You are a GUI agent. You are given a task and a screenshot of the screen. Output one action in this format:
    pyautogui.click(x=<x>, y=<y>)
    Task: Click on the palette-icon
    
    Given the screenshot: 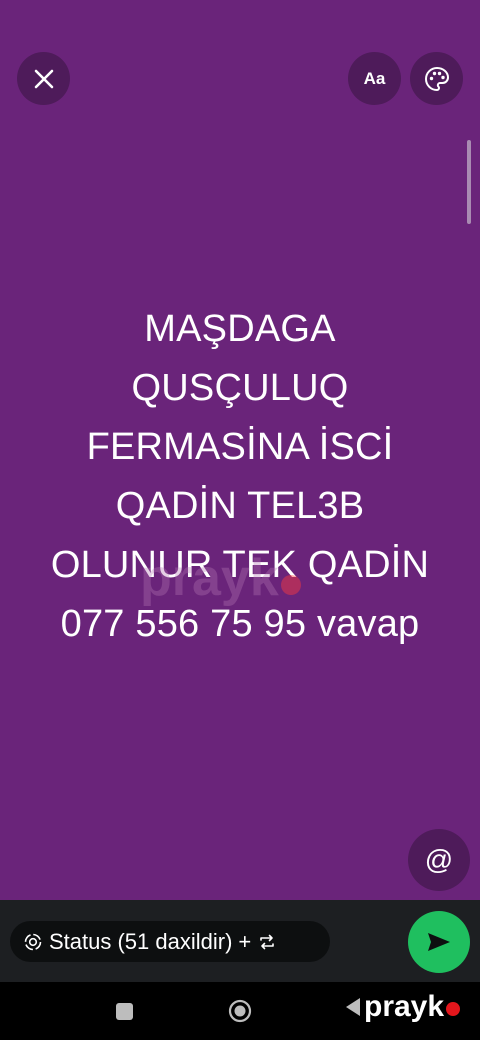 What is the action you would take?
    pyautogui.click(x=436, y=78)
    